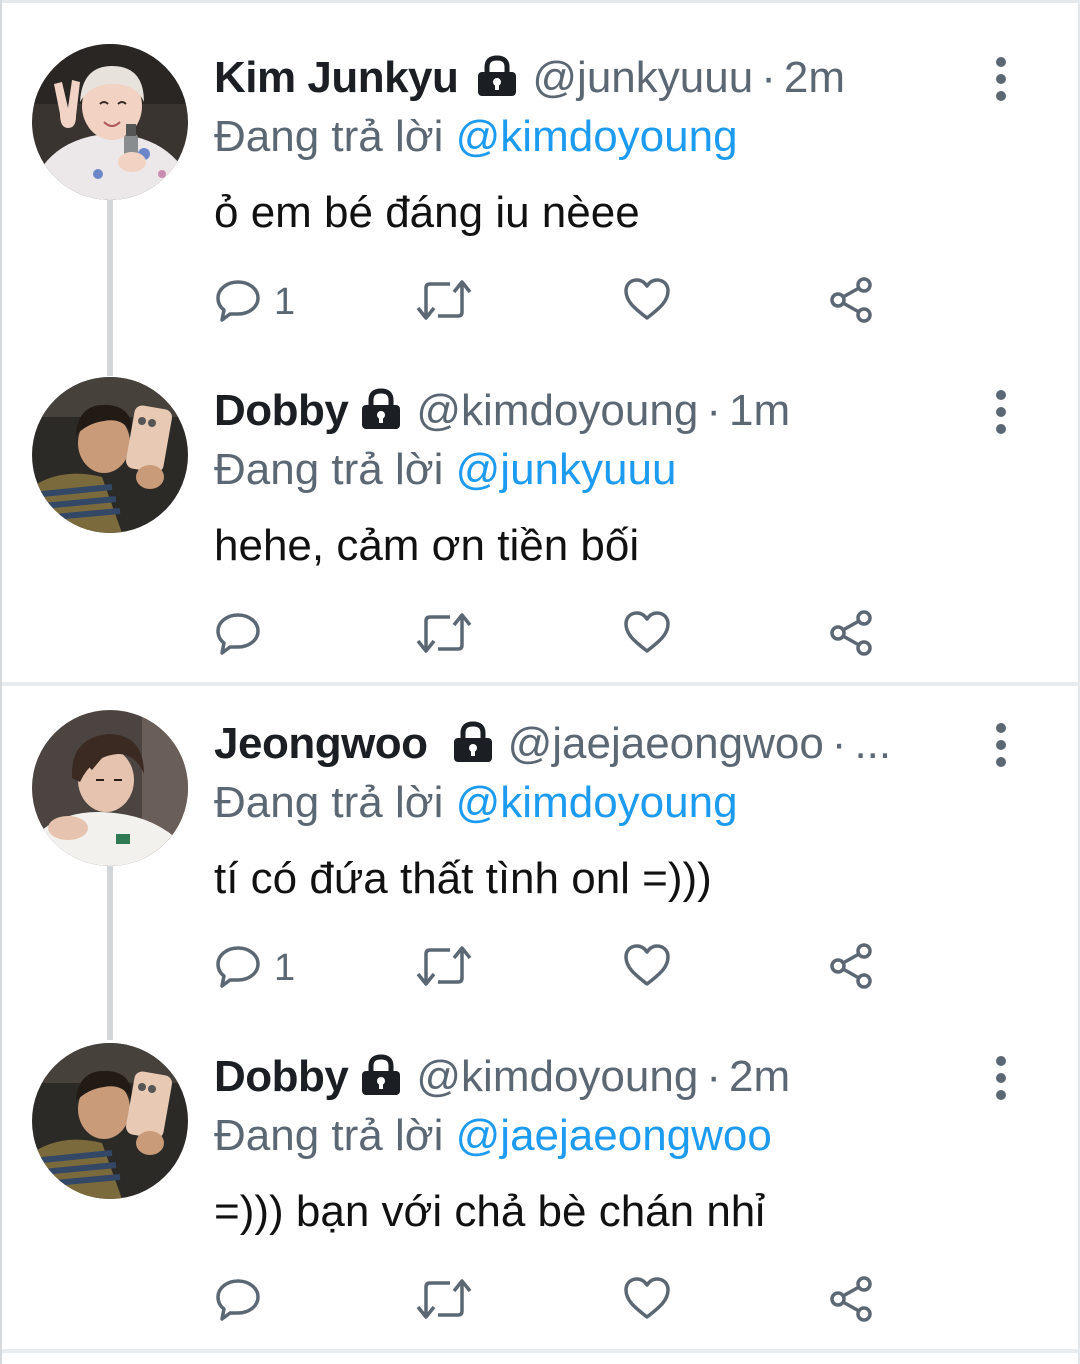 The width and height of the screenshot is (1080, 1364). I want to click on tweet-text: hehe, cảm ơn tiền bối, so click(427, 545).